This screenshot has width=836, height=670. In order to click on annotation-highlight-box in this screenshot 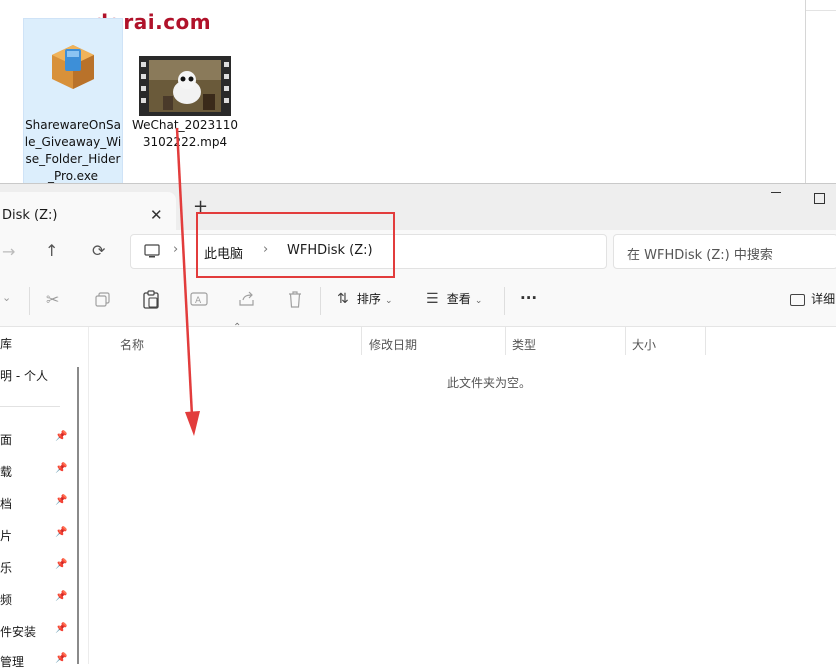, I will do `click(295, 245)`.